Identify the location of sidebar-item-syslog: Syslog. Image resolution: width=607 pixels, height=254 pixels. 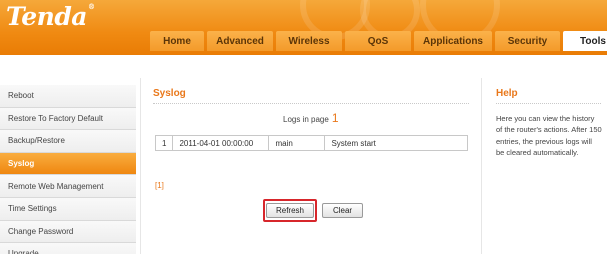
(68, 164).